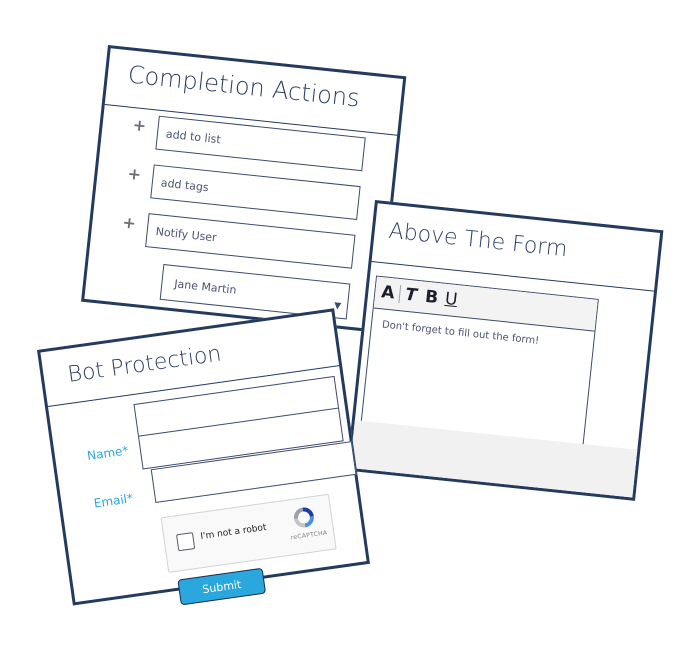 This screenshot has height=654, width=700. What do you see at coordinates (303, 517) in the screenshot?
I see `recaptcha-logo-icon` at bounding box center [303, 517].